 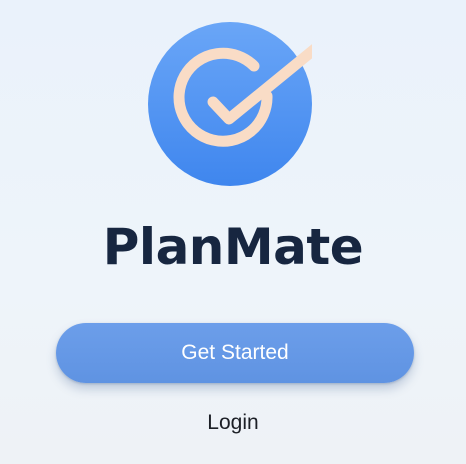 I want to click on app-logo, so click(x=230, y=104).